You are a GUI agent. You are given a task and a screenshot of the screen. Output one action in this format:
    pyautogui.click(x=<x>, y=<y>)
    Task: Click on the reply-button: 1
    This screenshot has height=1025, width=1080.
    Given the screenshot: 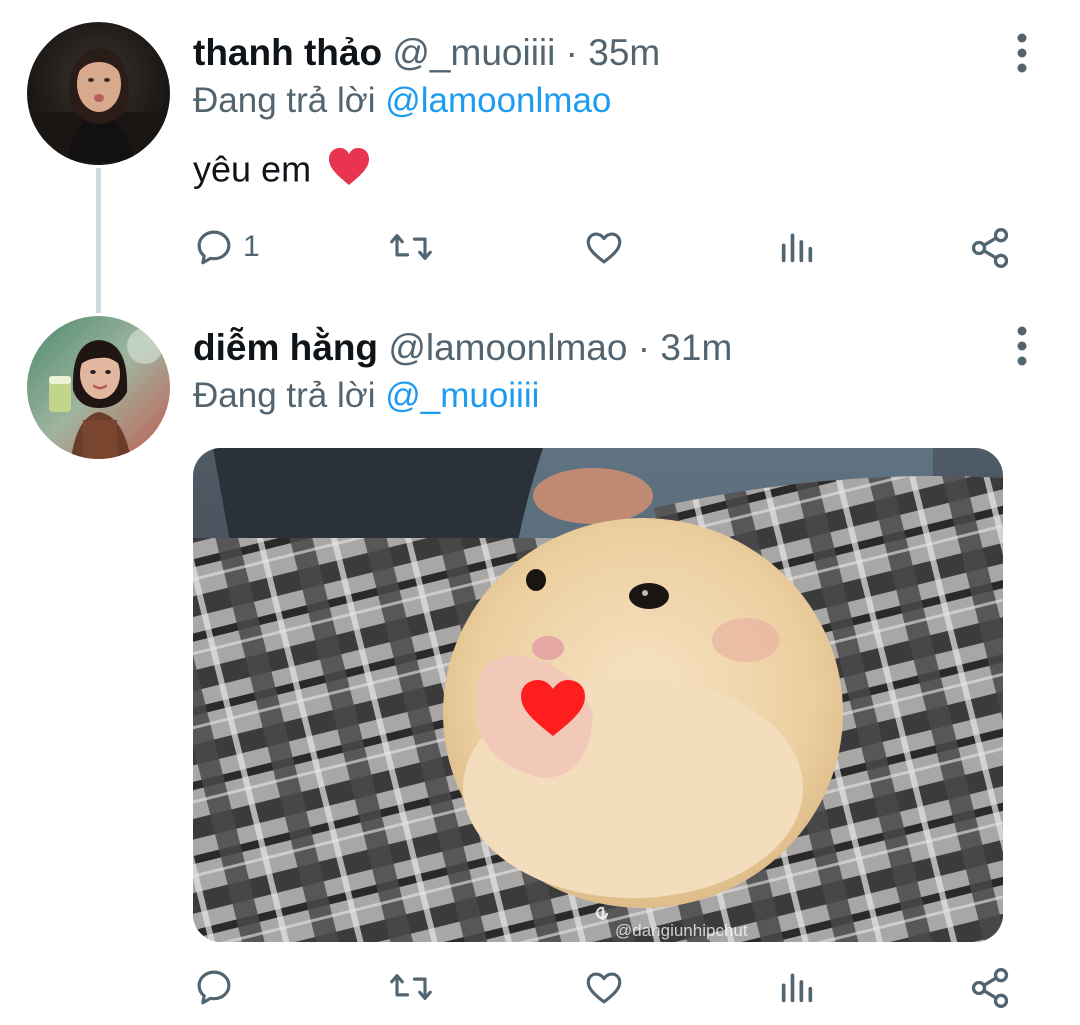 What is the action you would take?
    pyautogui.click(x=226, y=247)
    